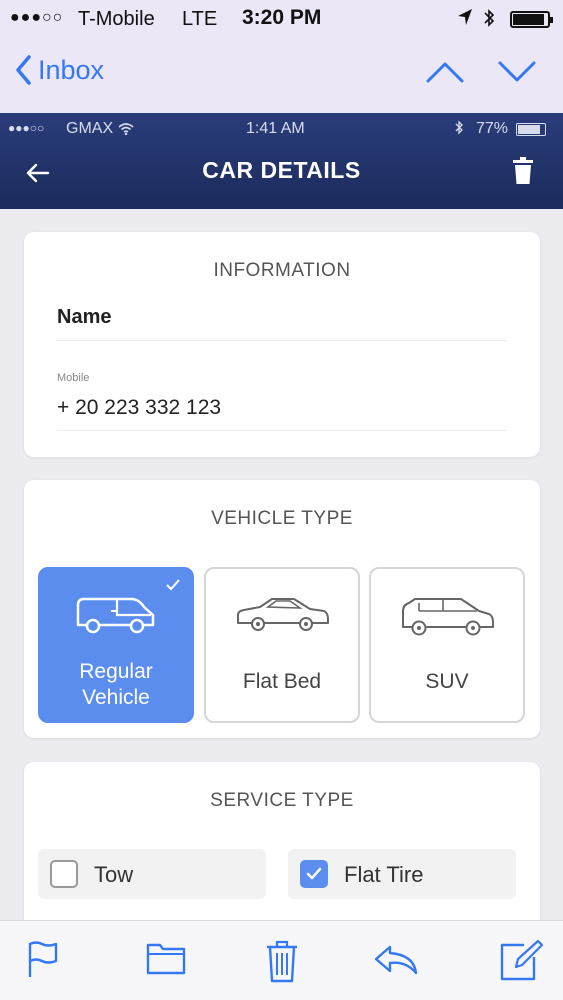 Image resolution: width=563 pixels, height=1000 pixels. Describe the element at coordinates (116, 645) in the screenshot. I see `vehicle-option-regular: Regular Vehicle` at that location.